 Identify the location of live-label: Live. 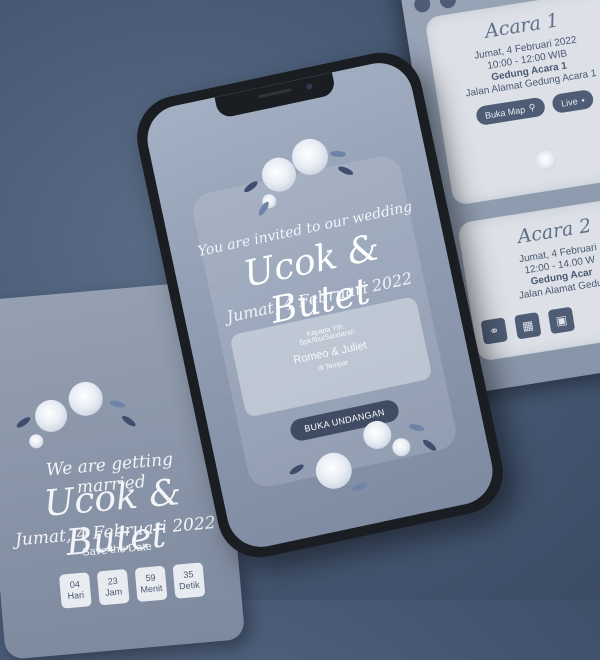
(569, 102).